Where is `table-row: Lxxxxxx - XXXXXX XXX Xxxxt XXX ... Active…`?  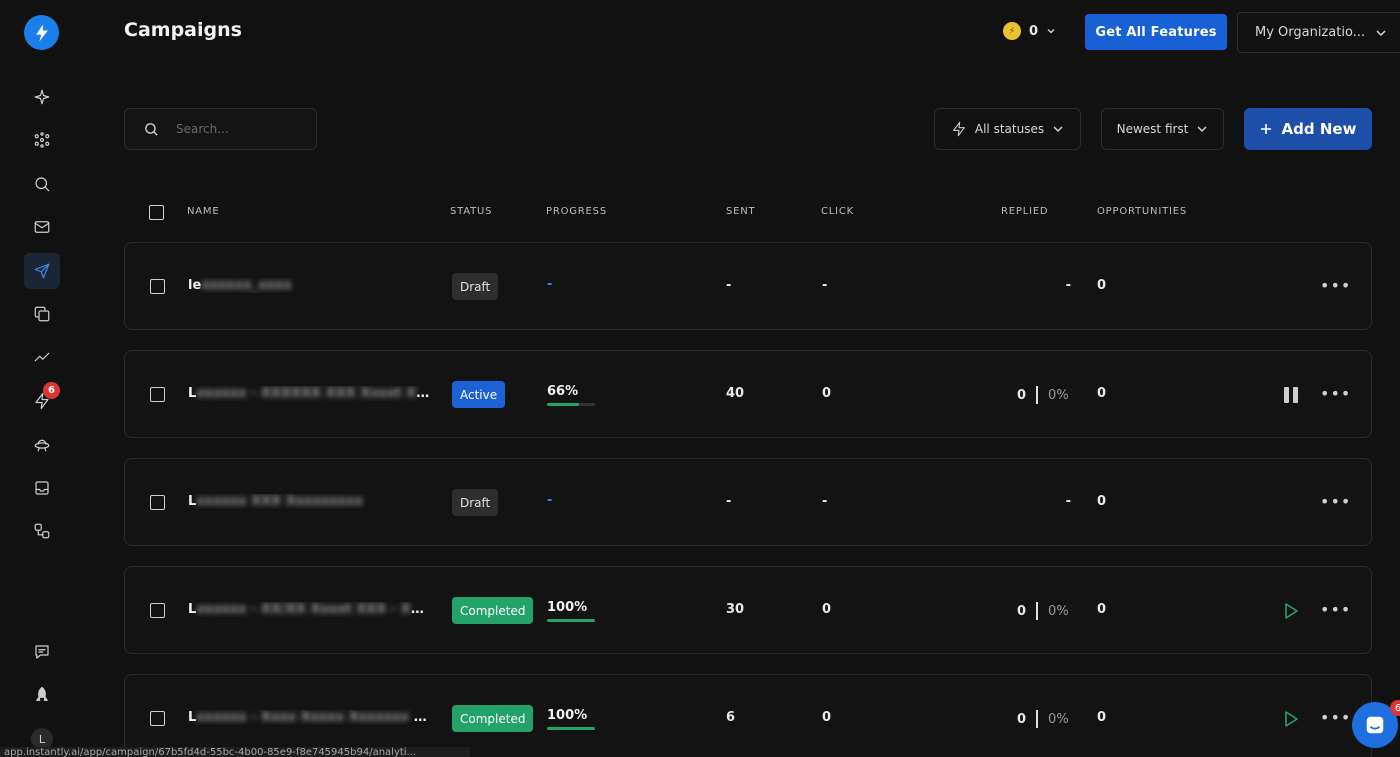
table-row: Lxxxxxx - XXXXXX XXX Xxxxt XXX ... Active… is located at coordinates (748, 394).